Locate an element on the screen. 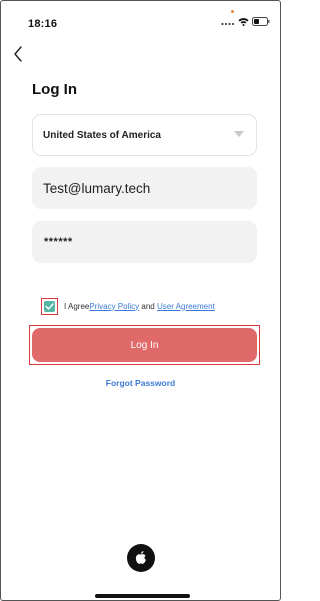 The width and height of the screenshot is (320, 601). chevron-left-icon is located at coordinates (18, 54).